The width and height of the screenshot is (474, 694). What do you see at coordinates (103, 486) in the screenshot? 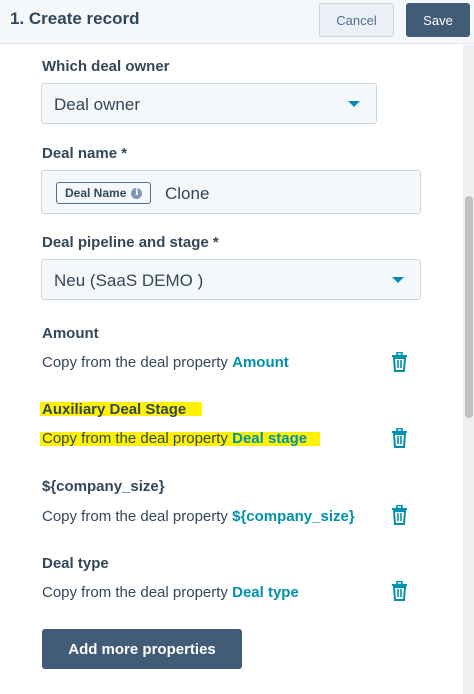
I see `property-label: ${company_size}` at bounding box center [103, 486].